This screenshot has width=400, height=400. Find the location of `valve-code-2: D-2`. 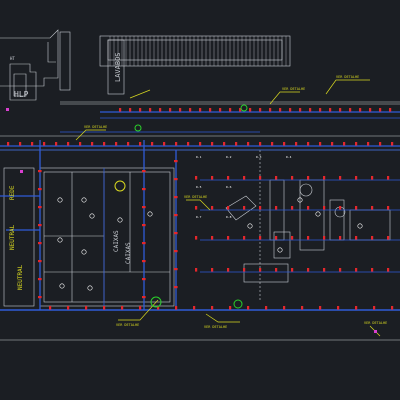

valve-code-2: D-2 is located at coordinates (229, 157).